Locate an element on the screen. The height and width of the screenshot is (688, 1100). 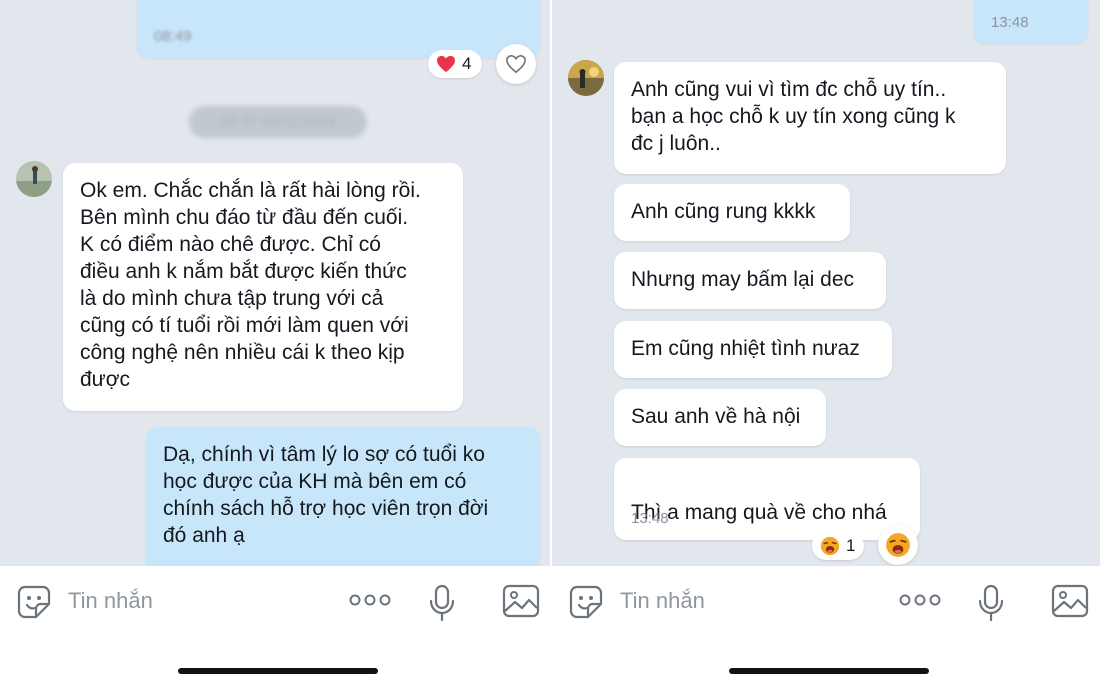
incoming-message-bubble: Thì a mang quà về cho nhá 13:48 is located at coordinates (767, 499).